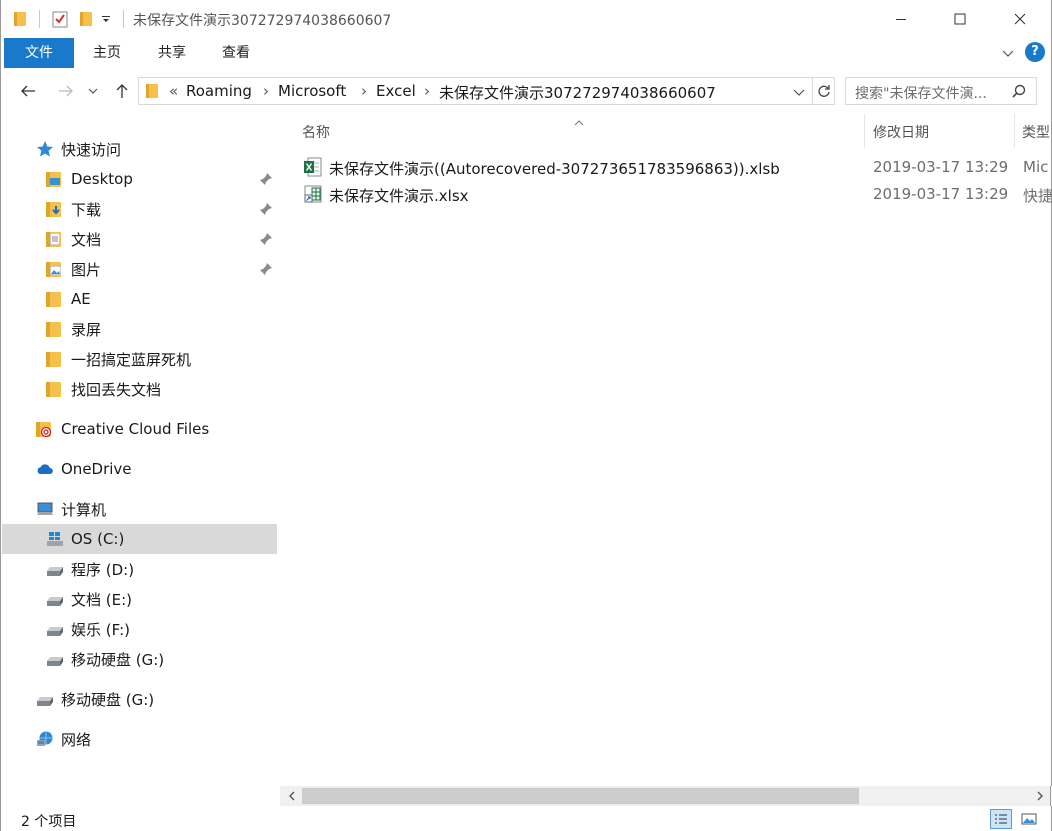 This screenshot has height=831, width=1052. What do you see at coordinates (960, 19) in the screenshot?
I see `maximize-button` at bounding box center [960, 19].